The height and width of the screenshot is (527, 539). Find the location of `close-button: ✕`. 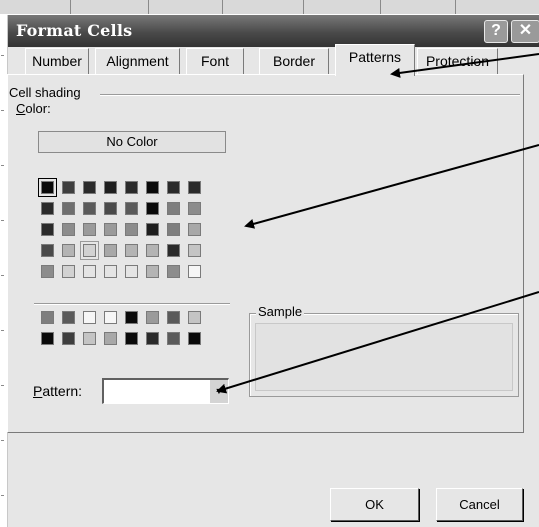

close-button: ✕ is located at coordinates (525, 31).